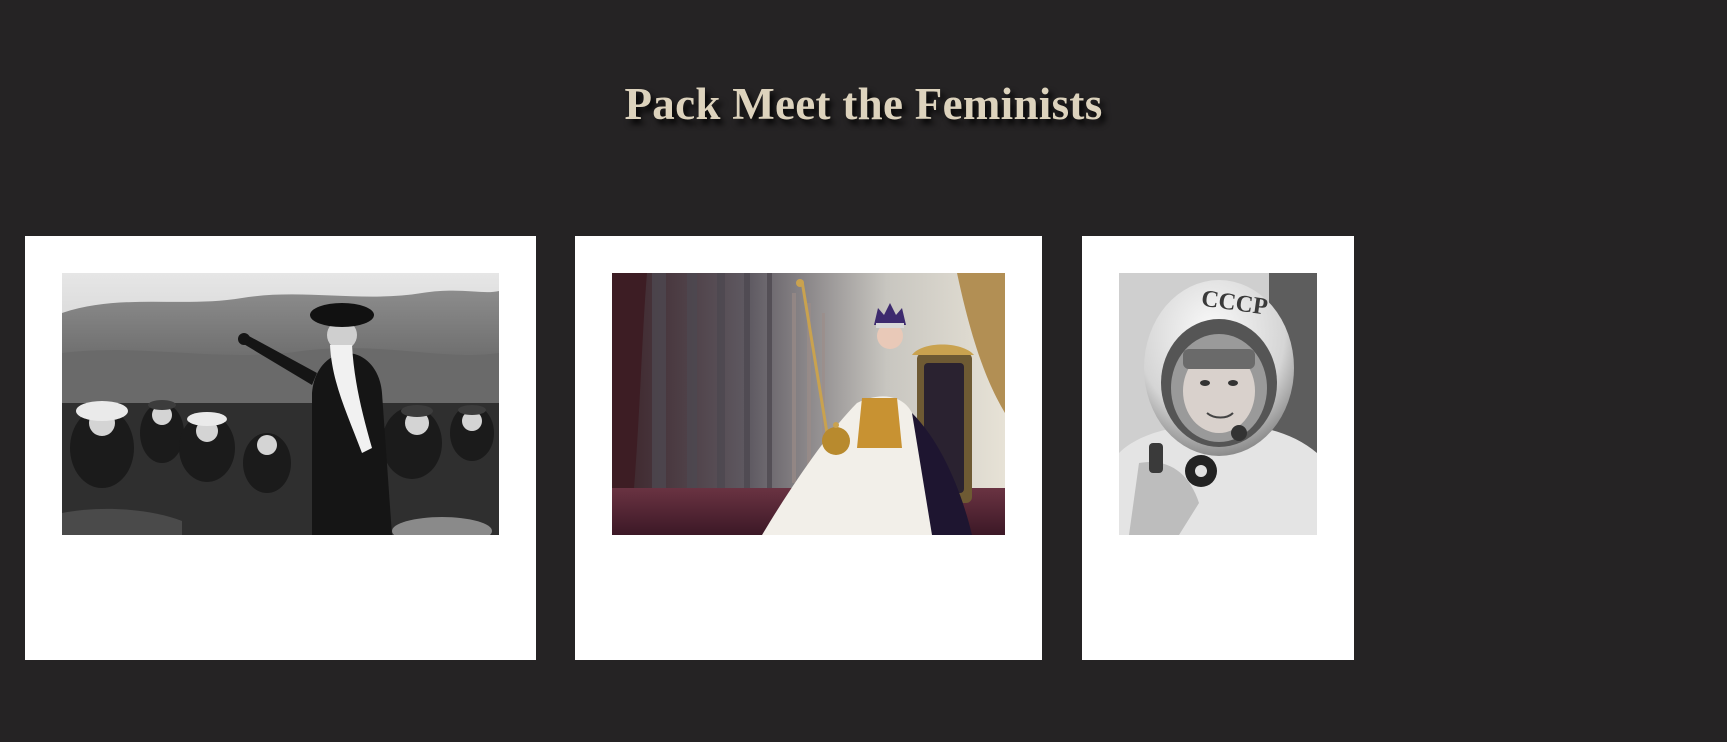  I want to click on suffragette-speech-photo, so click(280, 404).